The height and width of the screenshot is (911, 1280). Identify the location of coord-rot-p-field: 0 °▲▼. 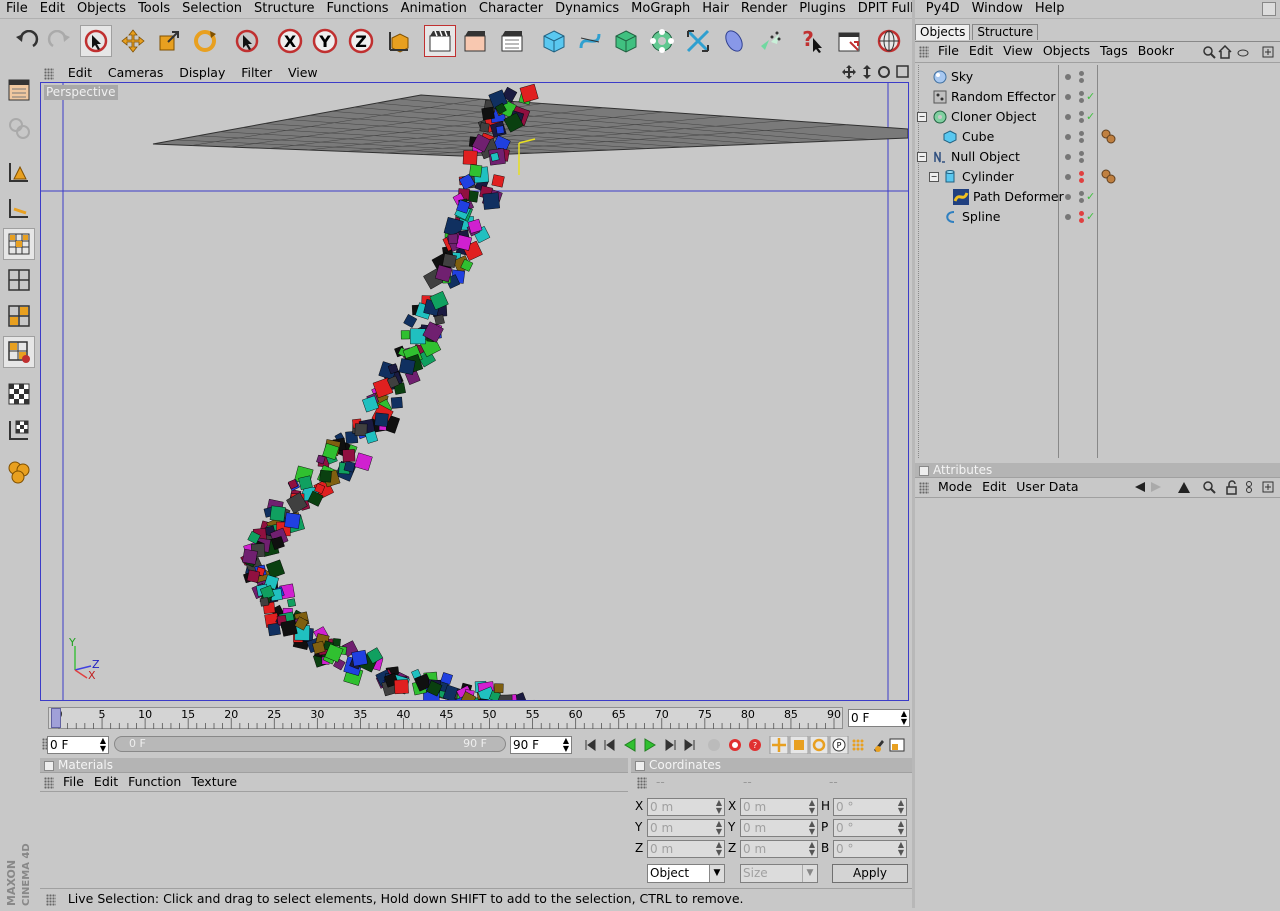
(870, 828).